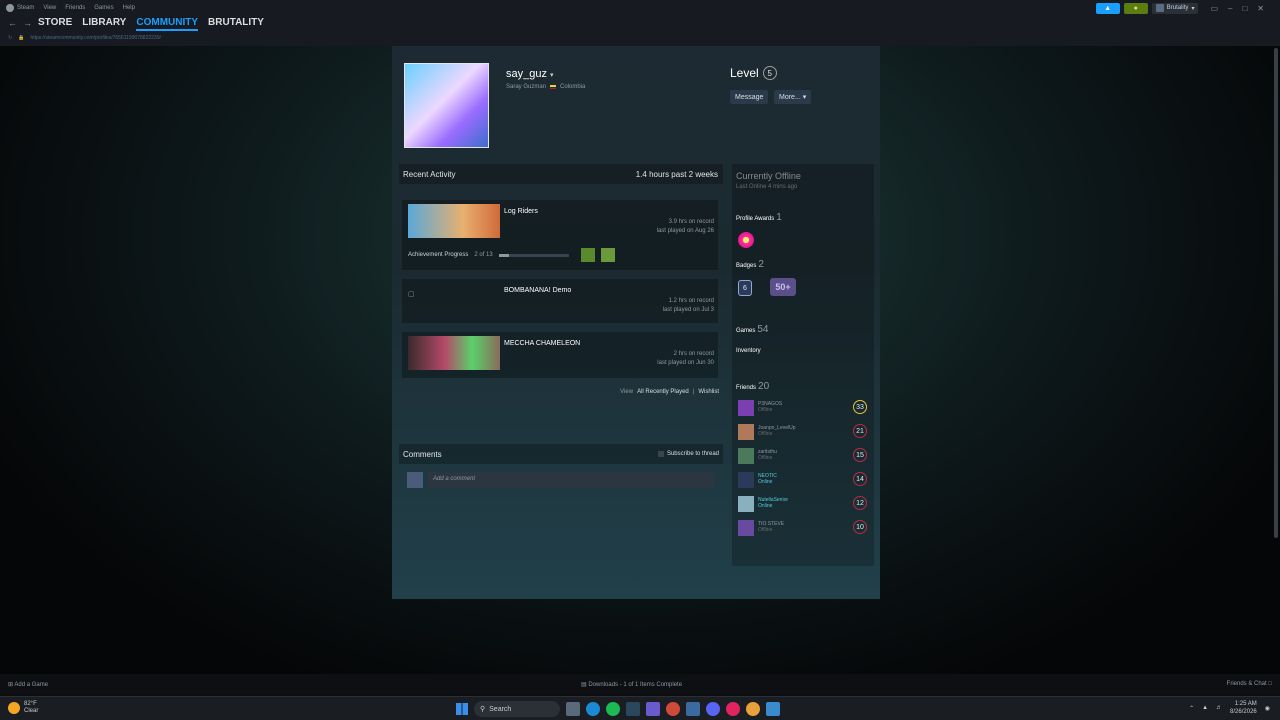 This screenshot has width=1280, height=720. Describe the element at coordinates (542, 343) in the screenshot. I see `game-title: MECCHA CHAMELEON` at that location.